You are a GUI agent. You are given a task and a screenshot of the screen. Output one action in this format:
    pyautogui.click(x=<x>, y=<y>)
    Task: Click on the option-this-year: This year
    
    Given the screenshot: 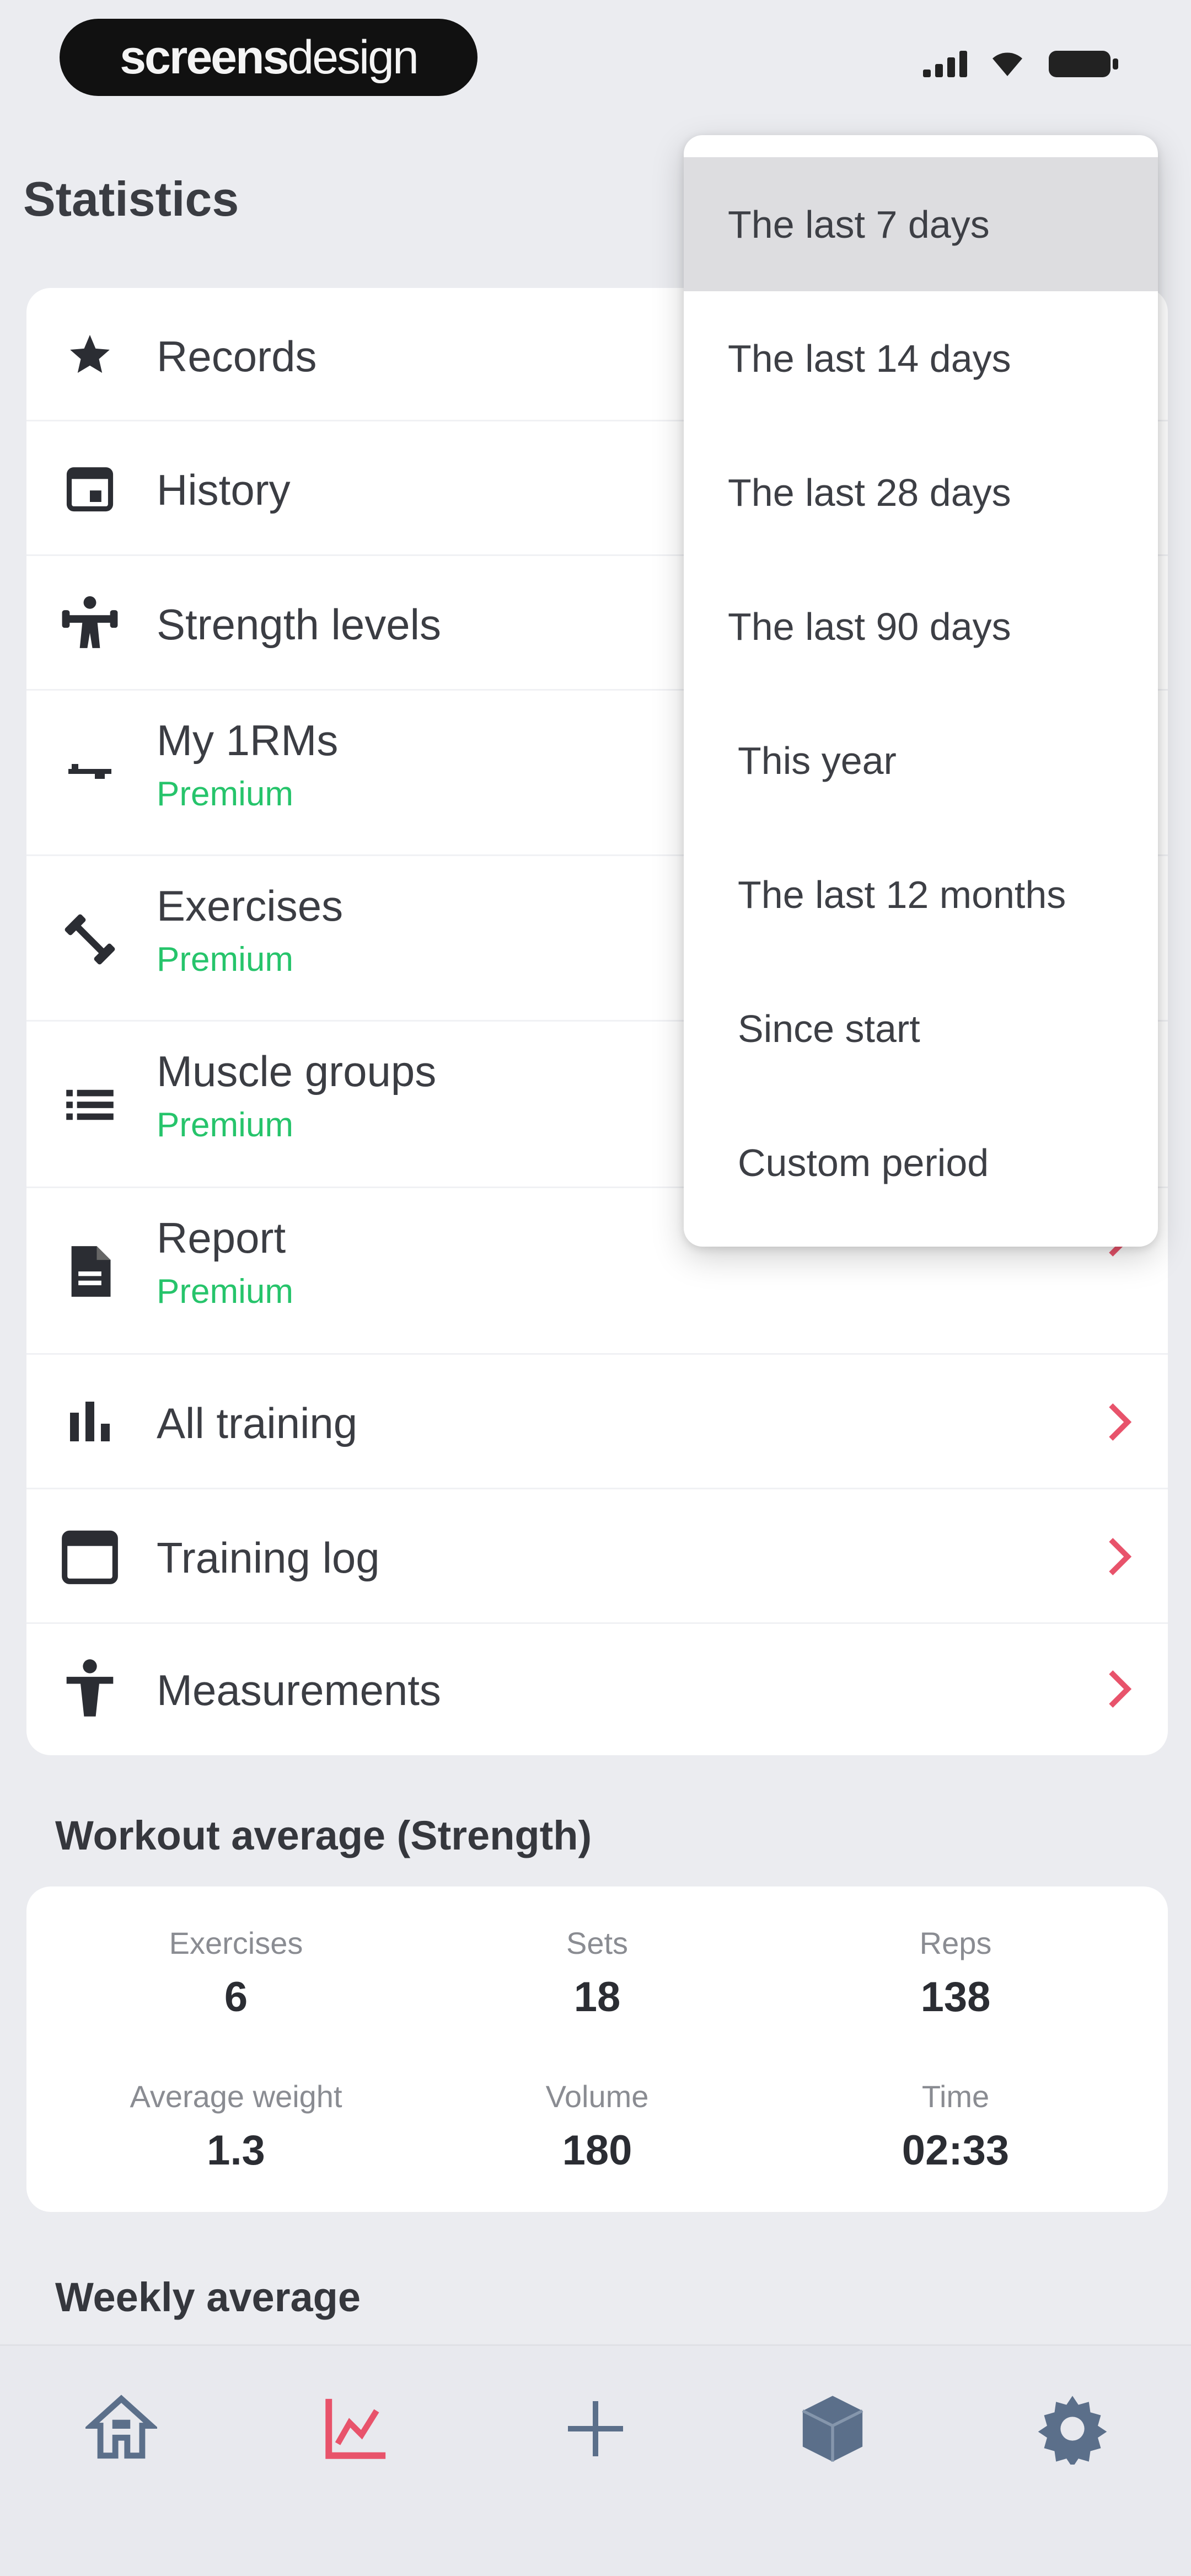 What is the action you would take?
    pyautogui.click(x=921, y=760)
    